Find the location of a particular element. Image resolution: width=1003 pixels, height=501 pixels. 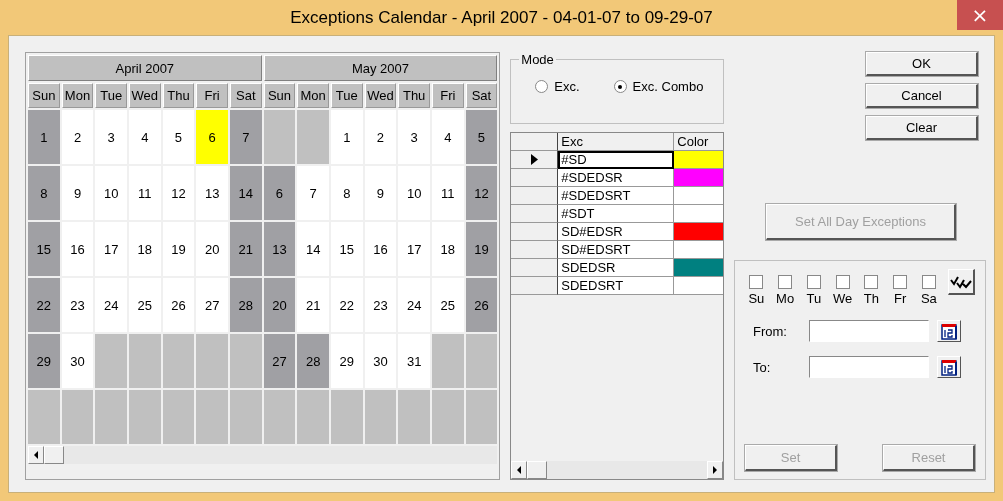

close-button: × is located at coordinates (980, 15).